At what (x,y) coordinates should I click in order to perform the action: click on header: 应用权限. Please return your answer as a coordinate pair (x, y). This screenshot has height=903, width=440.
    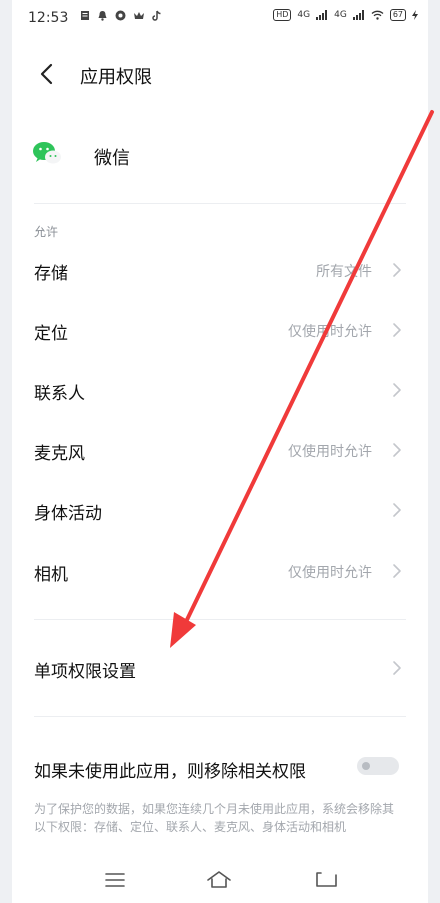
    Looking at the image, I should click on (220, 75).